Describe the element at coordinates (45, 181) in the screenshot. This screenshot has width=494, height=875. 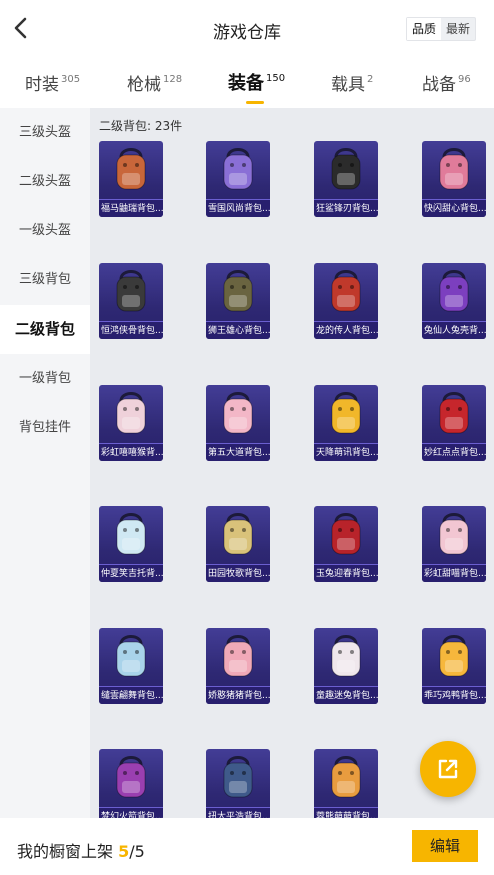
I see `sidebar-item-level2-helmet: 二级头盔` at that location.